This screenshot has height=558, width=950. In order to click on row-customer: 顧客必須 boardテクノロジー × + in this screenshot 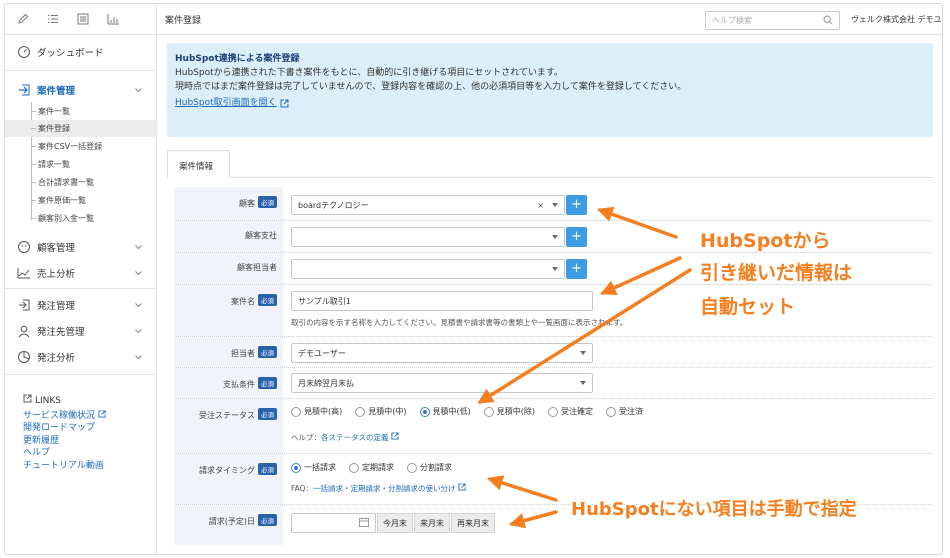, I will do `click(553, 204)`.